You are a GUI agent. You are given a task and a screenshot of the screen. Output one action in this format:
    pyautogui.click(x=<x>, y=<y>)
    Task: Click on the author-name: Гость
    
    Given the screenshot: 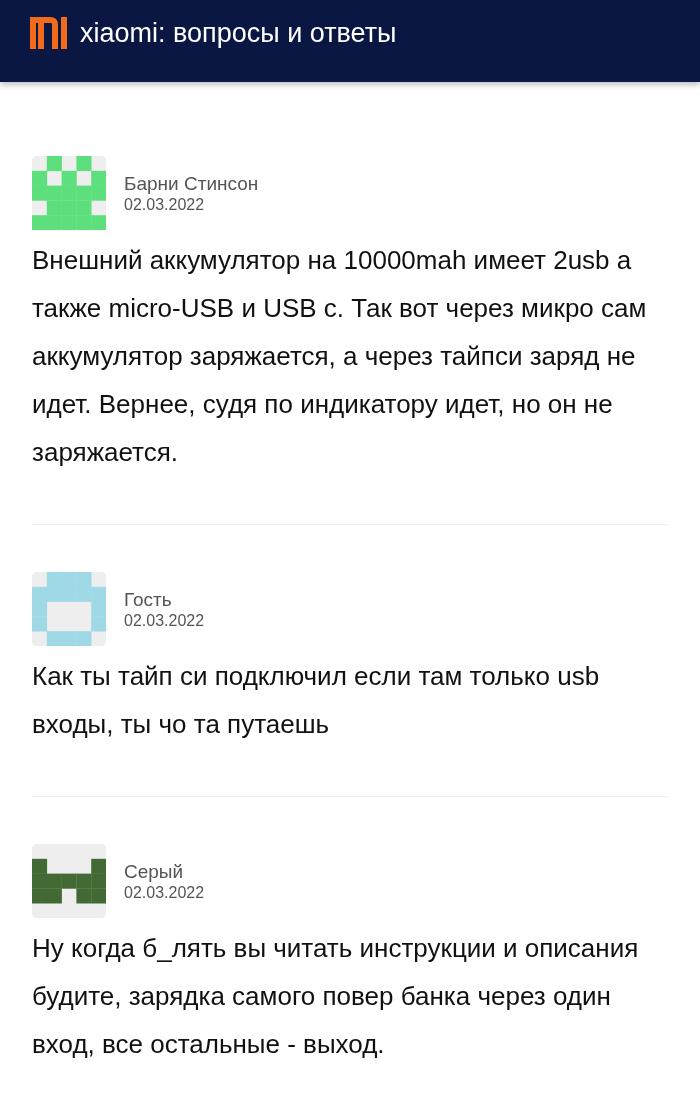 What is the action you would take?
    pyautogui.click(x=148, y=599)
    